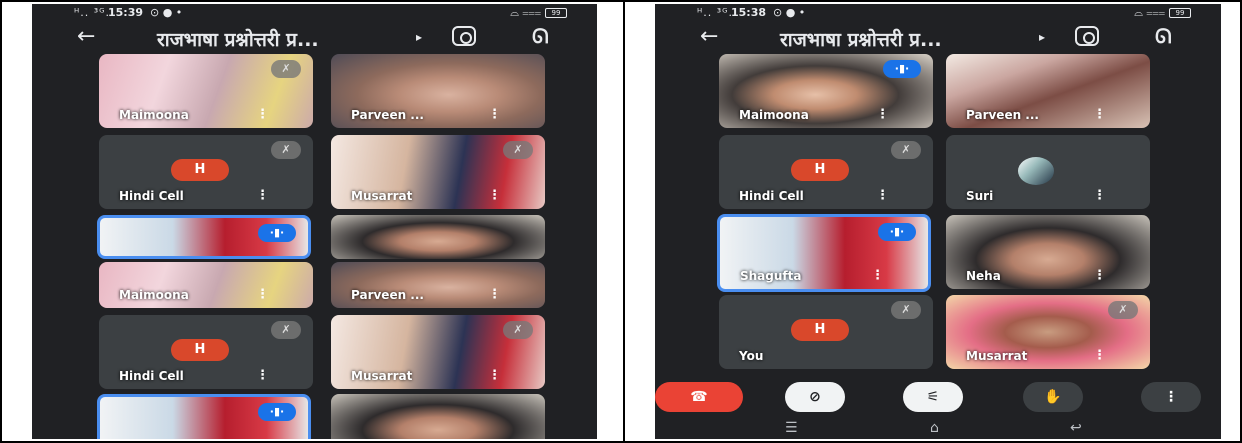 This screenshot has width=1242, height=443. Describe the element at coordinates (824, 253) in the screenshot. I see `participant-tile-speaking: ·▮· Shagufta ⋮` at that location.